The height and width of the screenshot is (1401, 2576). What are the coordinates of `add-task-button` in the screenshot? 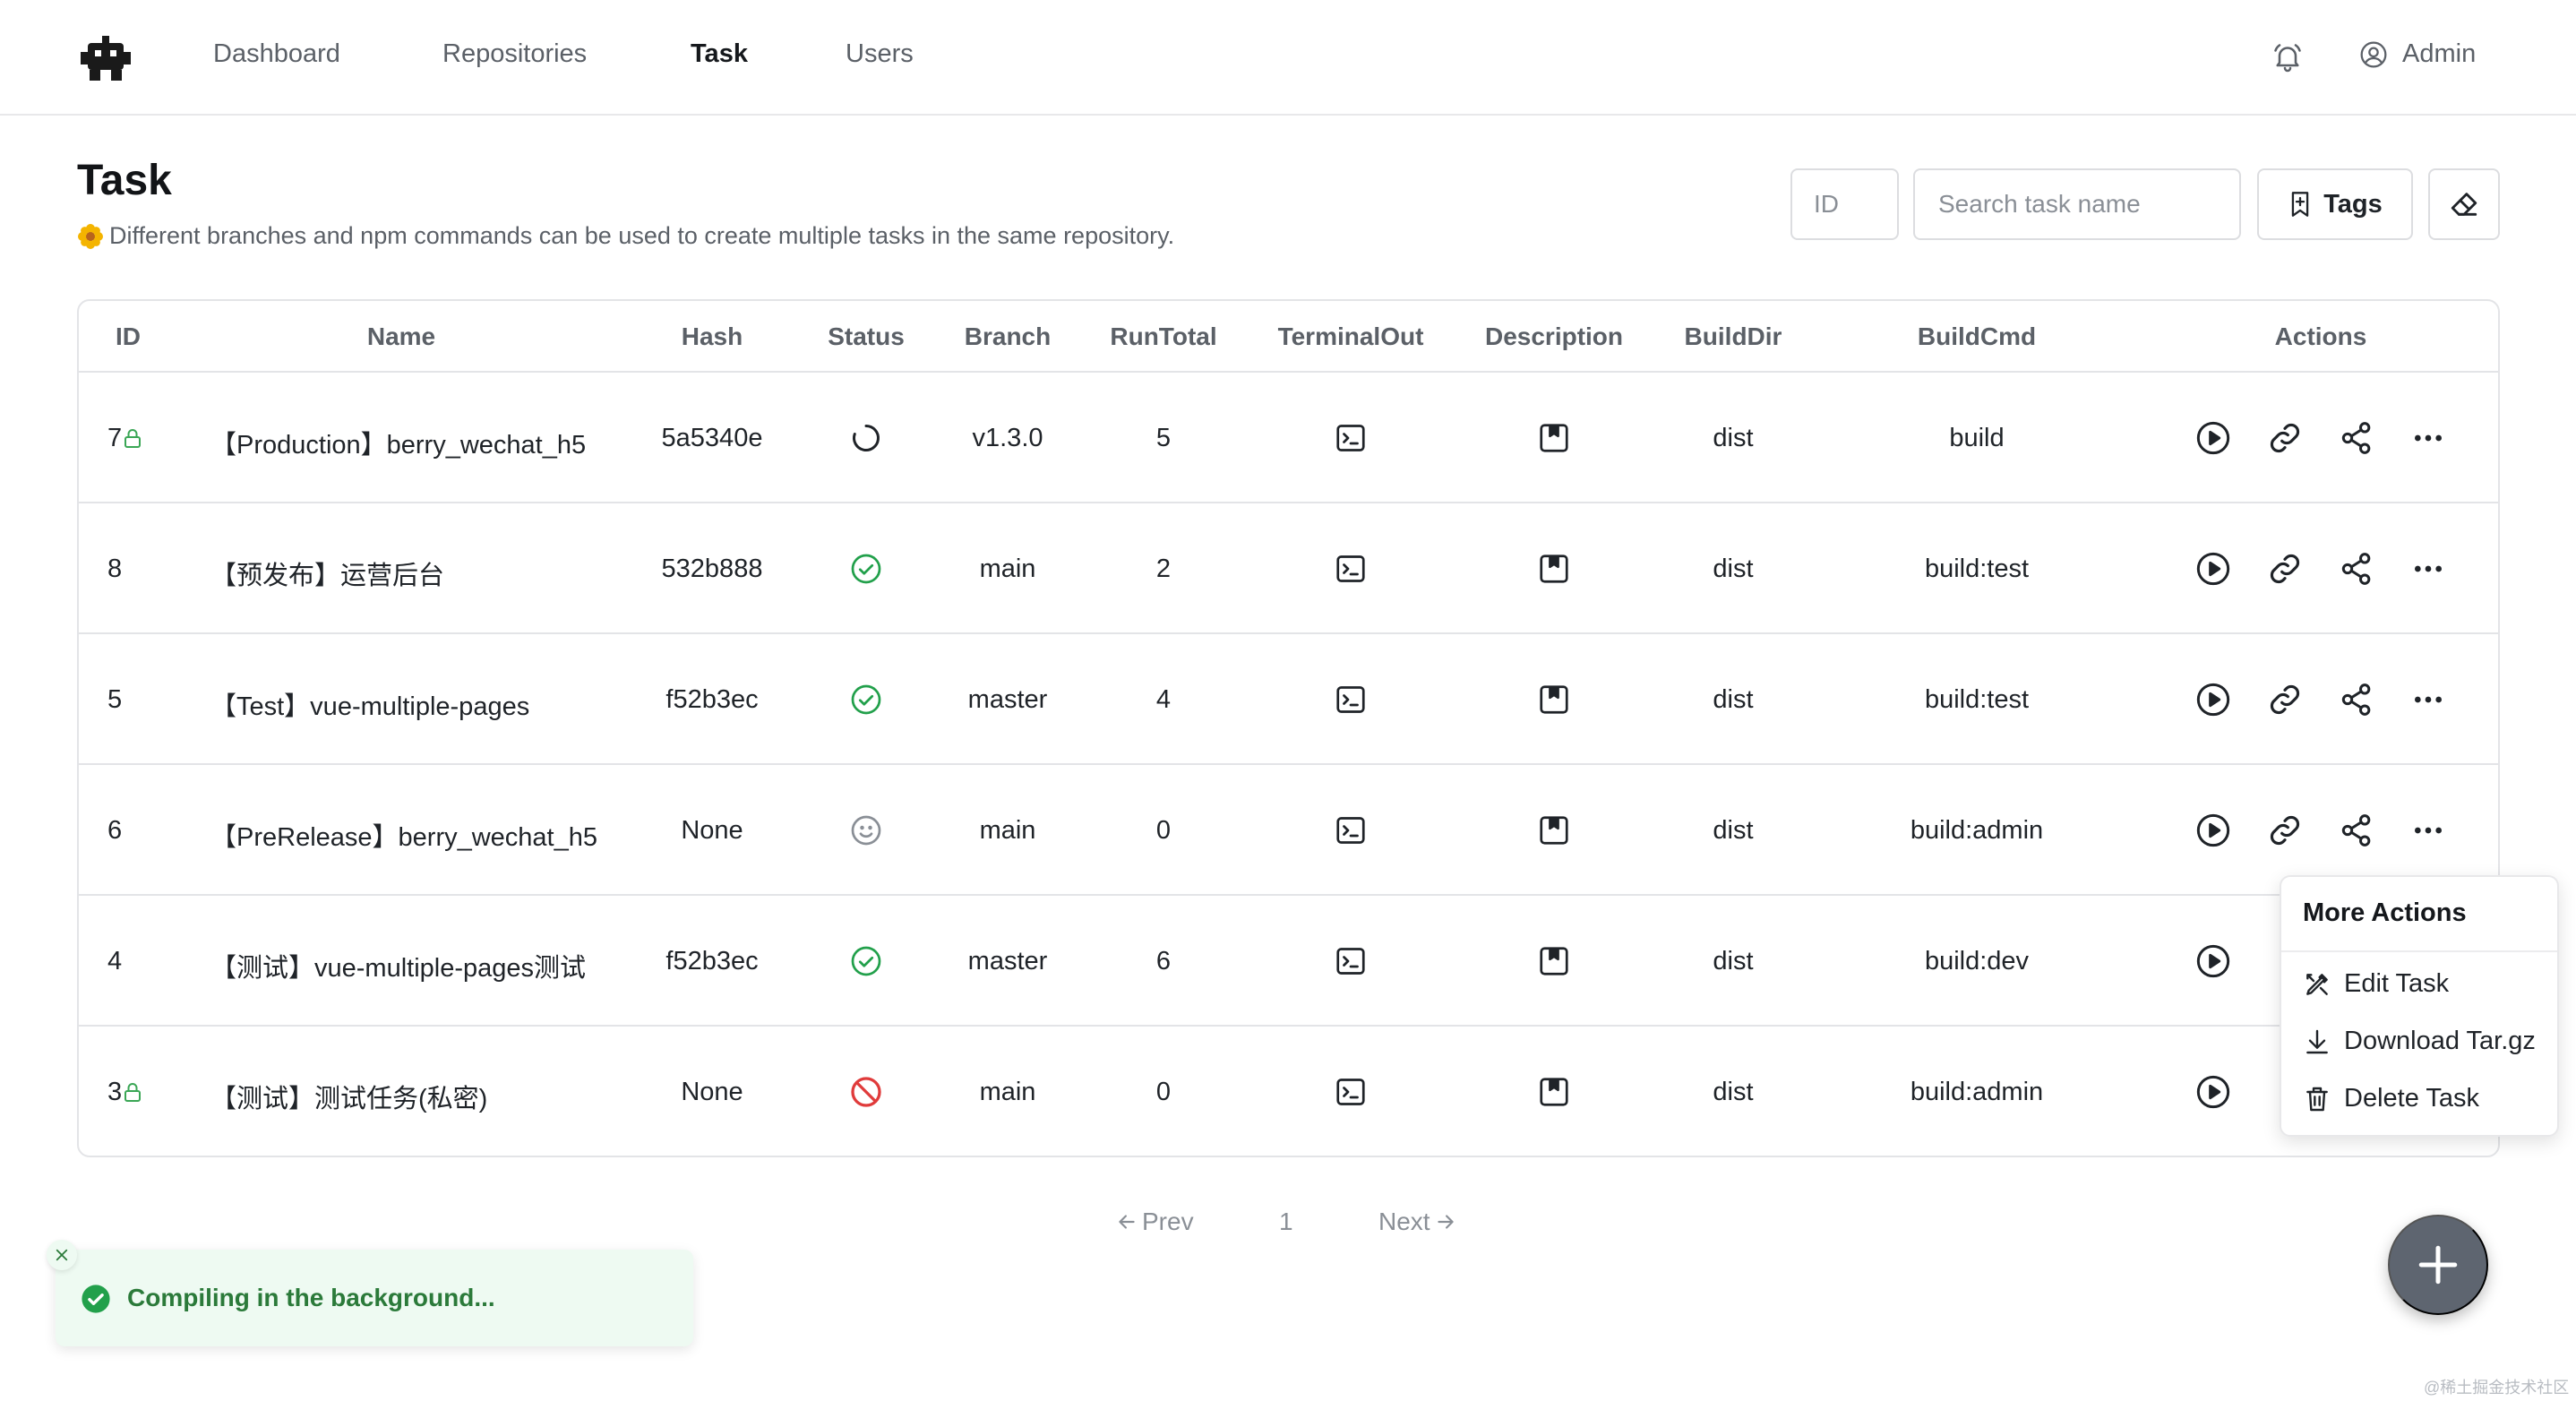 It's located at (2438, 1265).